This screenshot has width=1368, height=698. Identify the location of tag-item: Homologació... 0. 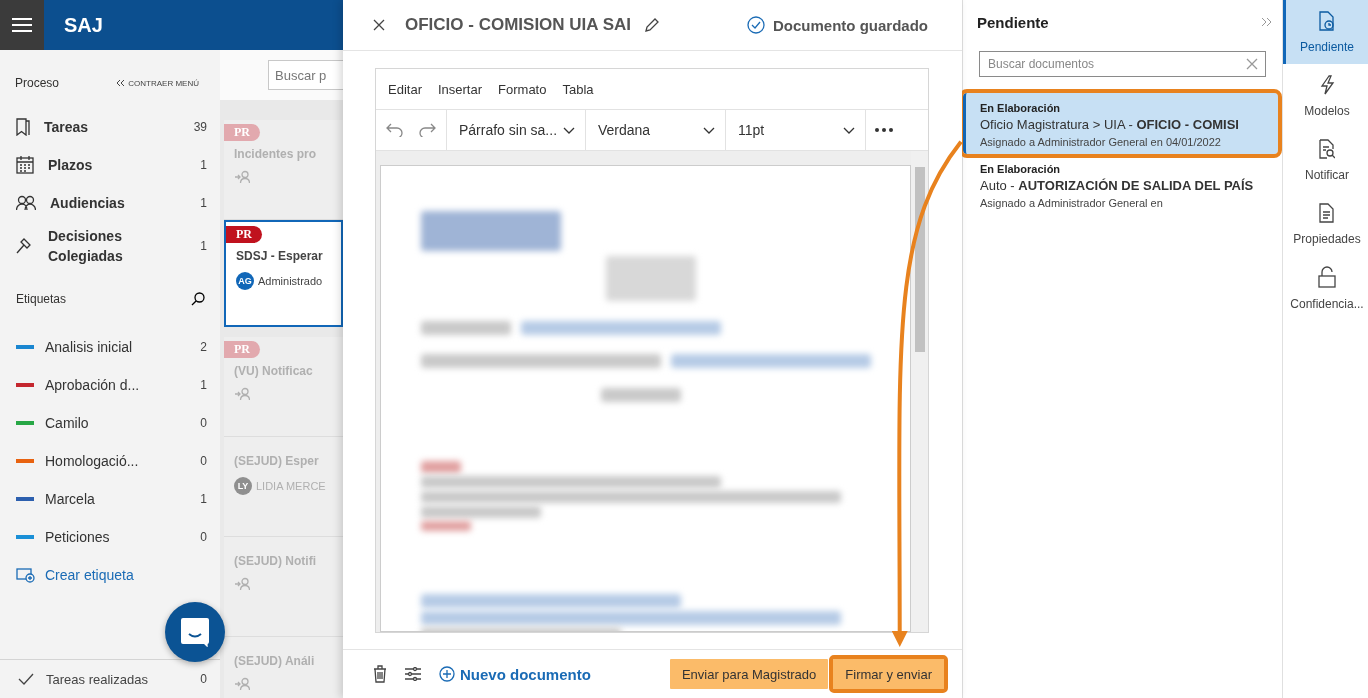
(110, 461).